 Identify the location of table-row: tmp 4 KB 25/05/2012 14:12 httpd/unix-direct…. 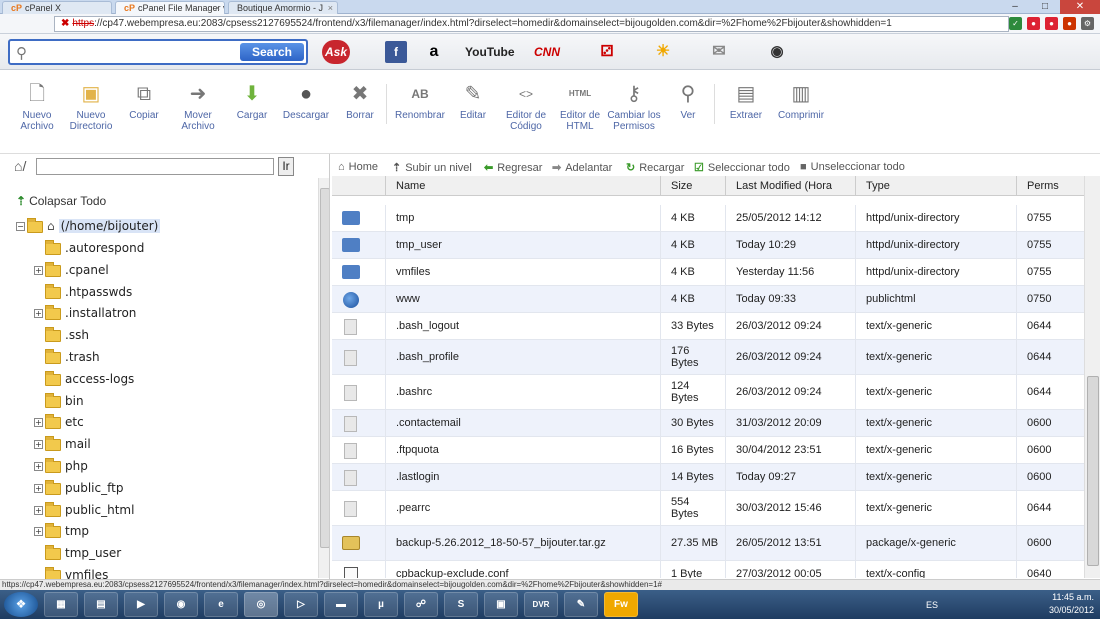
(708, 218).